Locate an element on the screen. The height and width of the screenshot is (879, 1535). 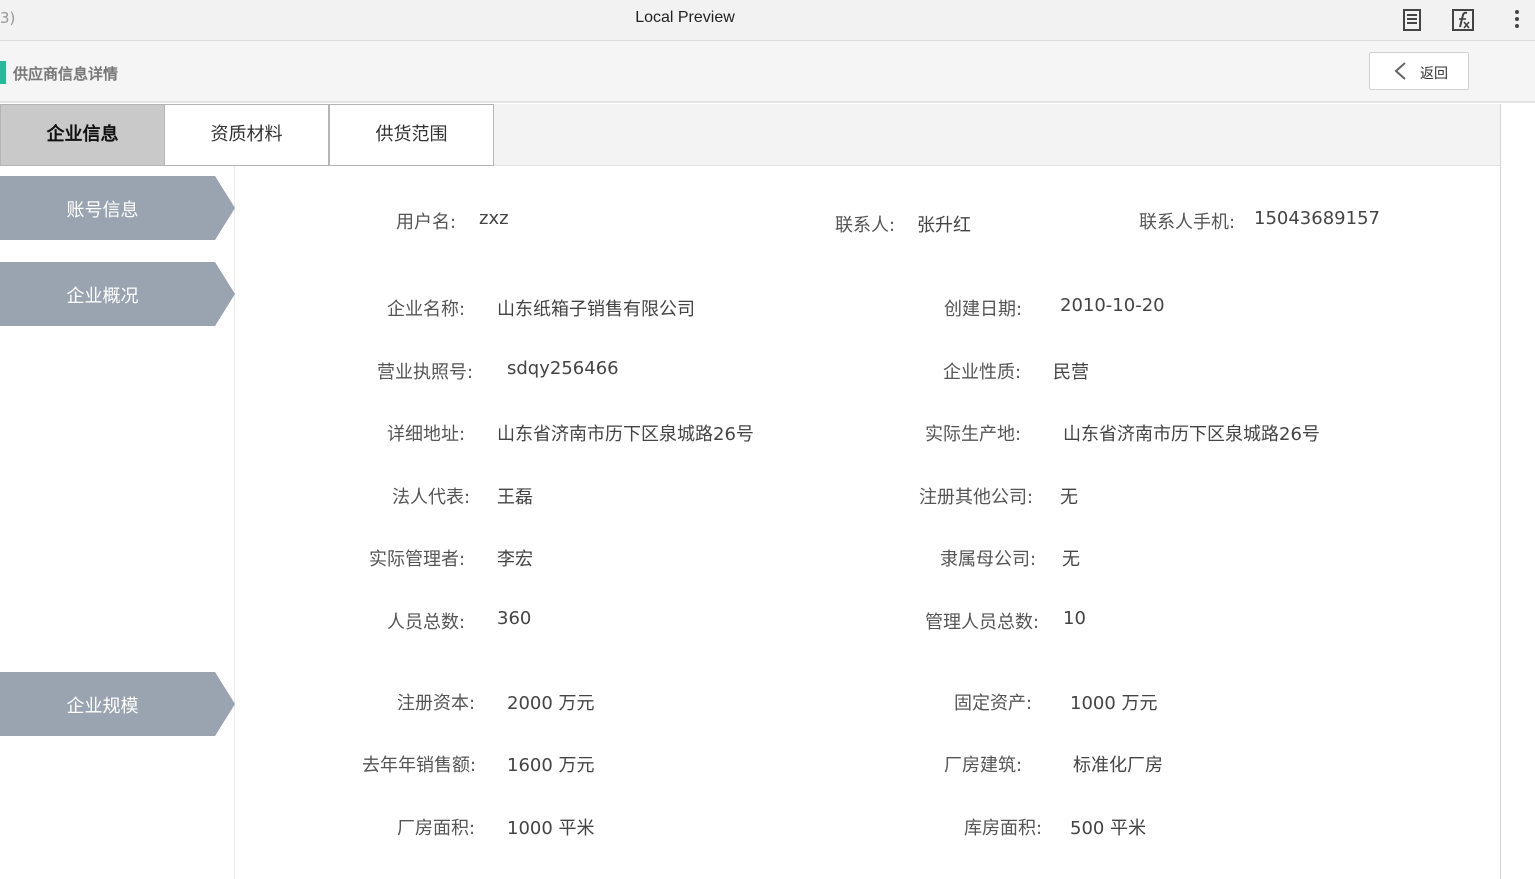
other-company-label: 注册其他公司: is located at coordinates (976, 497).